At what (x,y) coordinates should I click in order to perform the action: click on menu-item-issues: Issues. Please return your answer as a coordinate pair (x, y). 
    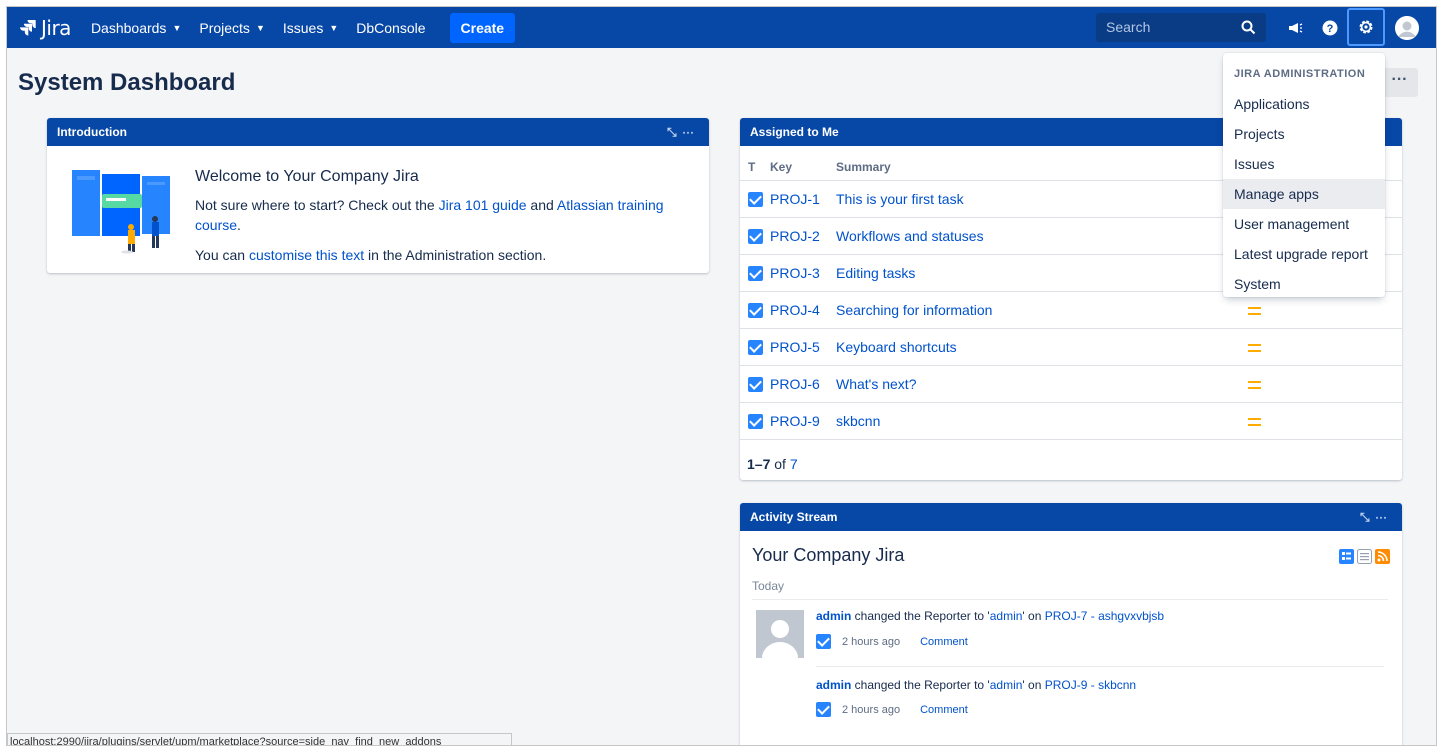
    Looking at the image, I should click on (1304, 164).